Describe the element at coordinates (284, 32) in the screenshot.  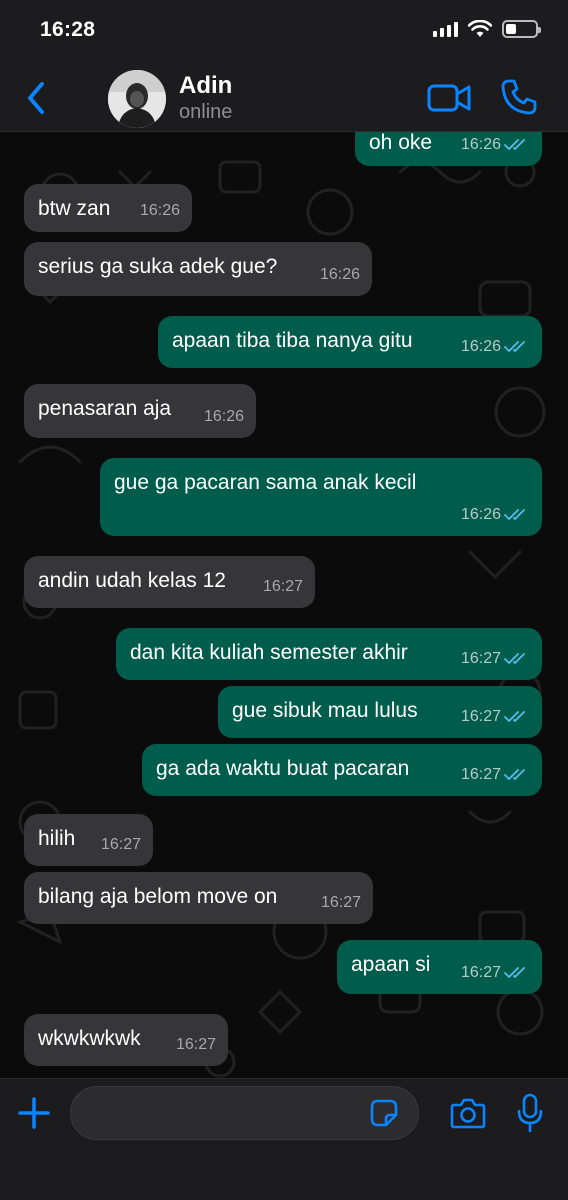
I see `status-bar: 16:28` at that location.